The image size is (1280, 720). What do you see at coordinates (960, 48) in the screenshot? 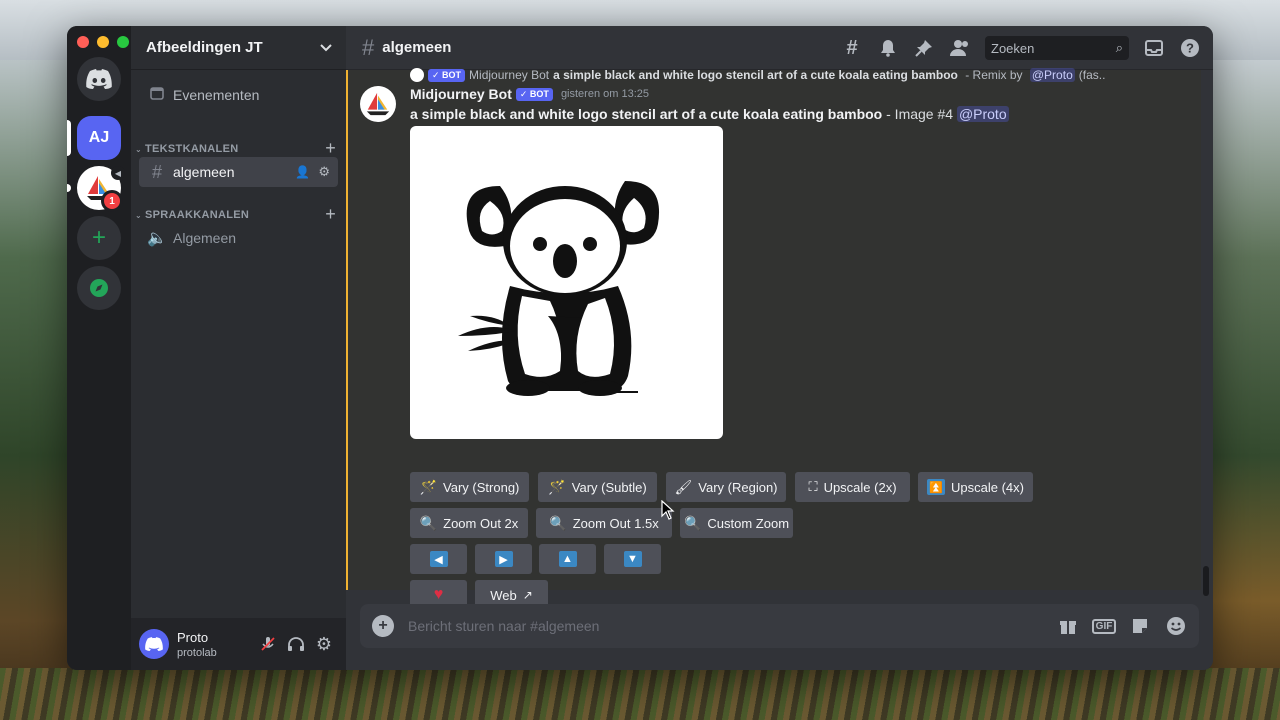
I see `member-list-button` at bounding box center [960, 48].